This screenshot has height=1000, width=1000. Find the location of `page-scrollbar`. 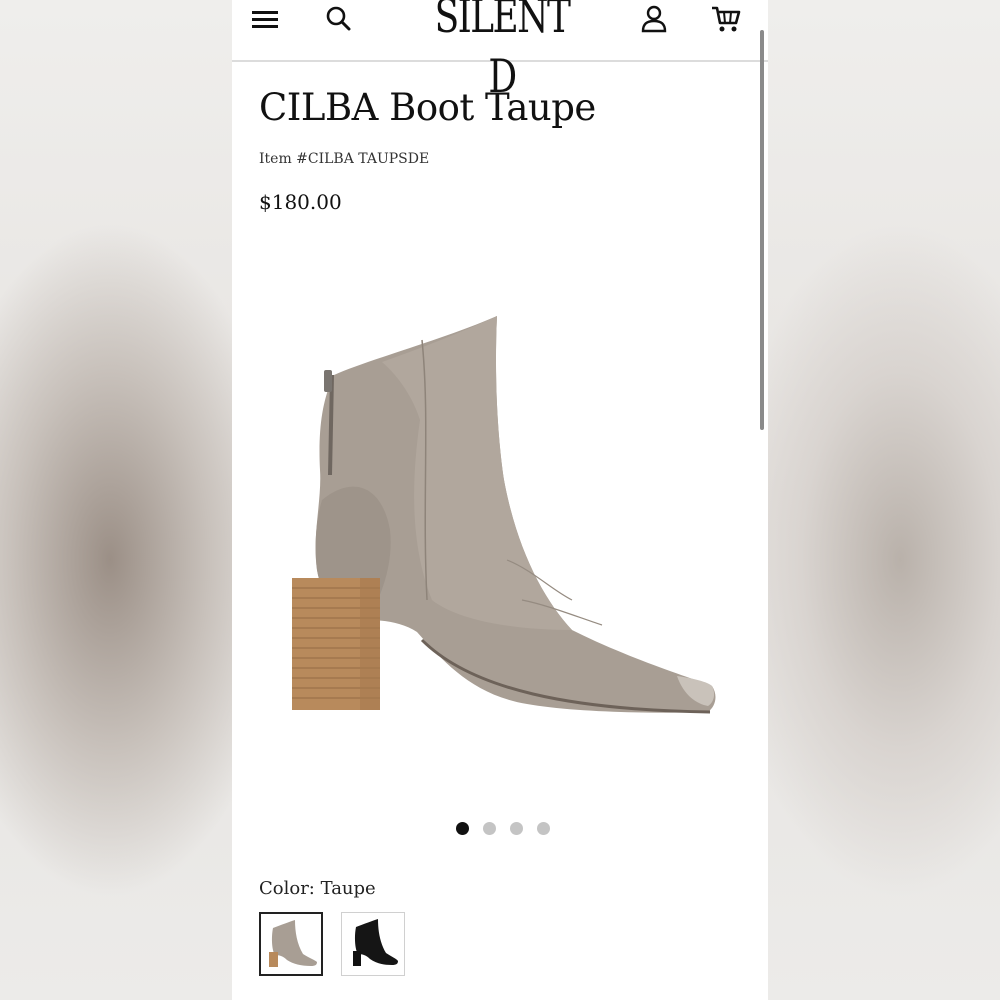

page-scrollbar is located at coordinates (762, 230).